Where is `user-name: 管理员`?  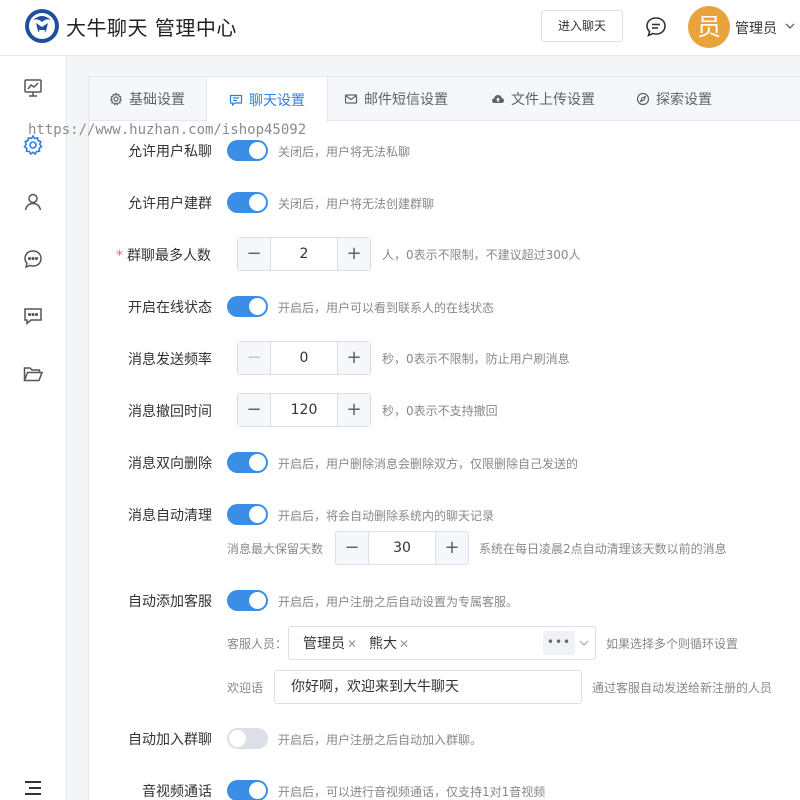
user-name: 管理员 is located at coordinates (756, 28).